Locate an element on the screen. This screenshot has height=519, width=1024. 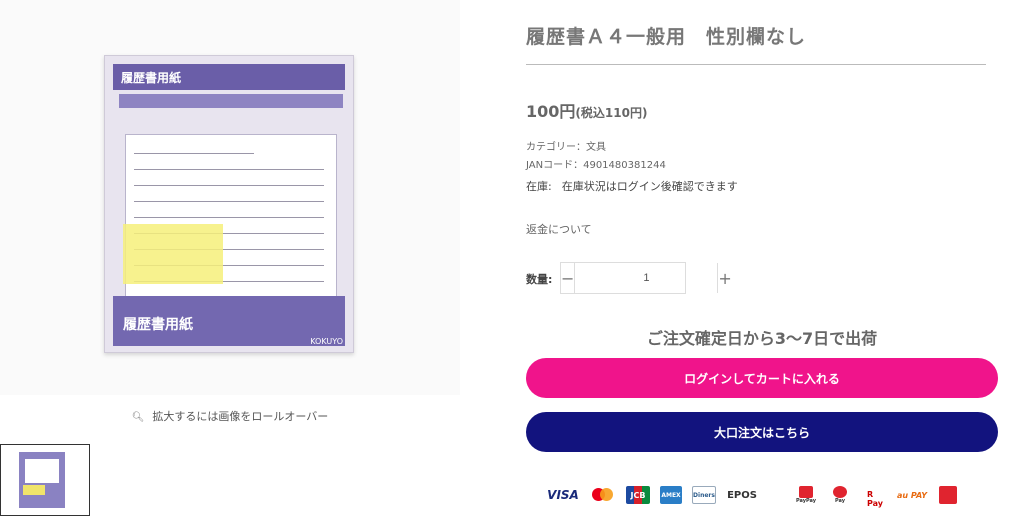
thumbnail-paper is located at coordinates (42, 471).